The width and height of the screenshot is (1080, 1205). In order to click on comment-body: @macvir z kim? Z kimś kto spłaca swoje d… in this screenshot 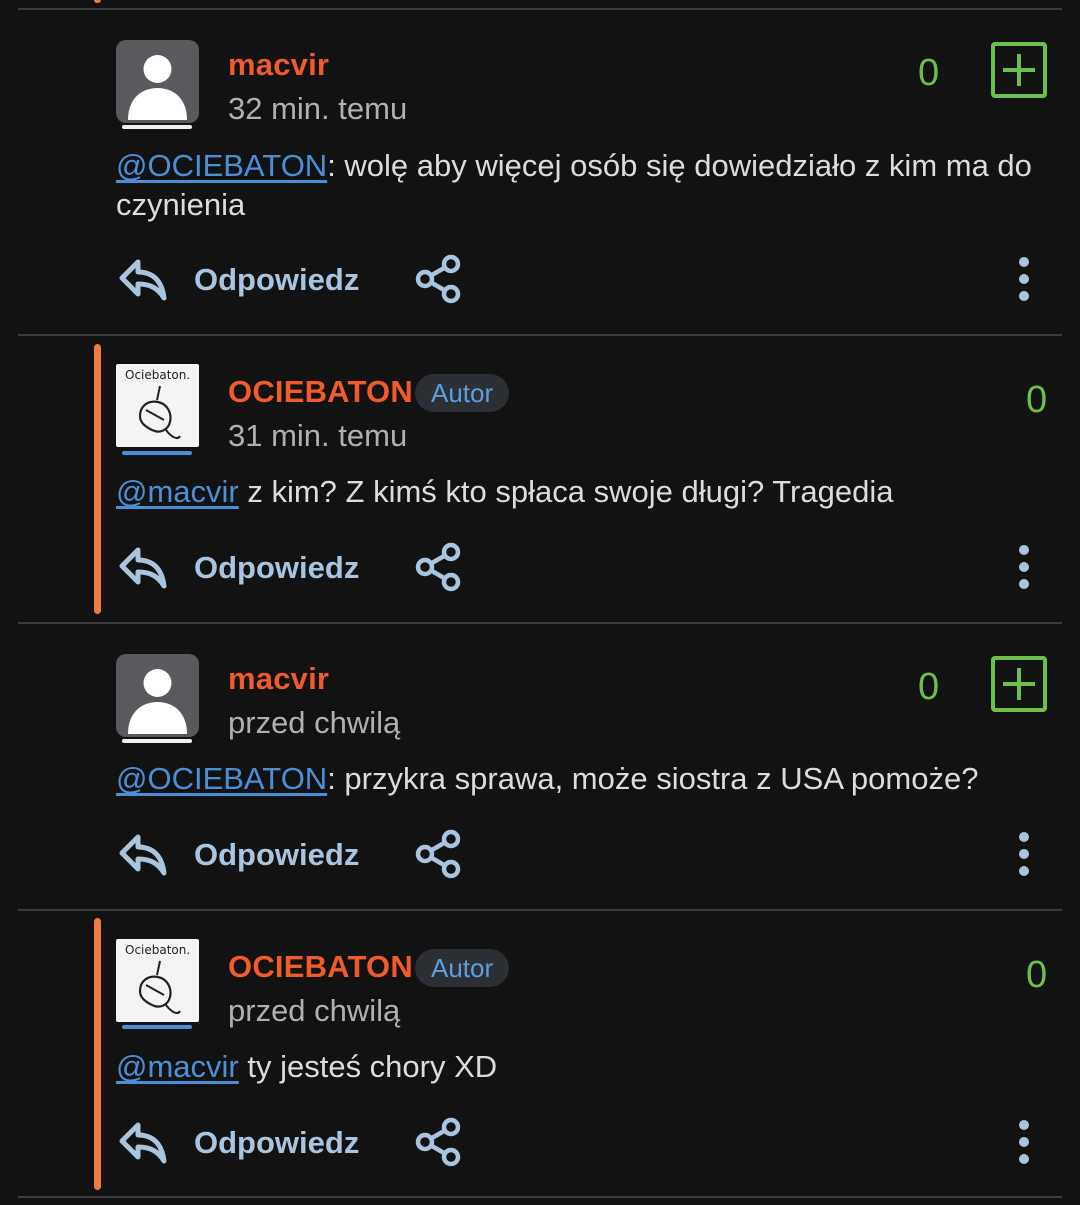, I will do `click(581, 491)`.